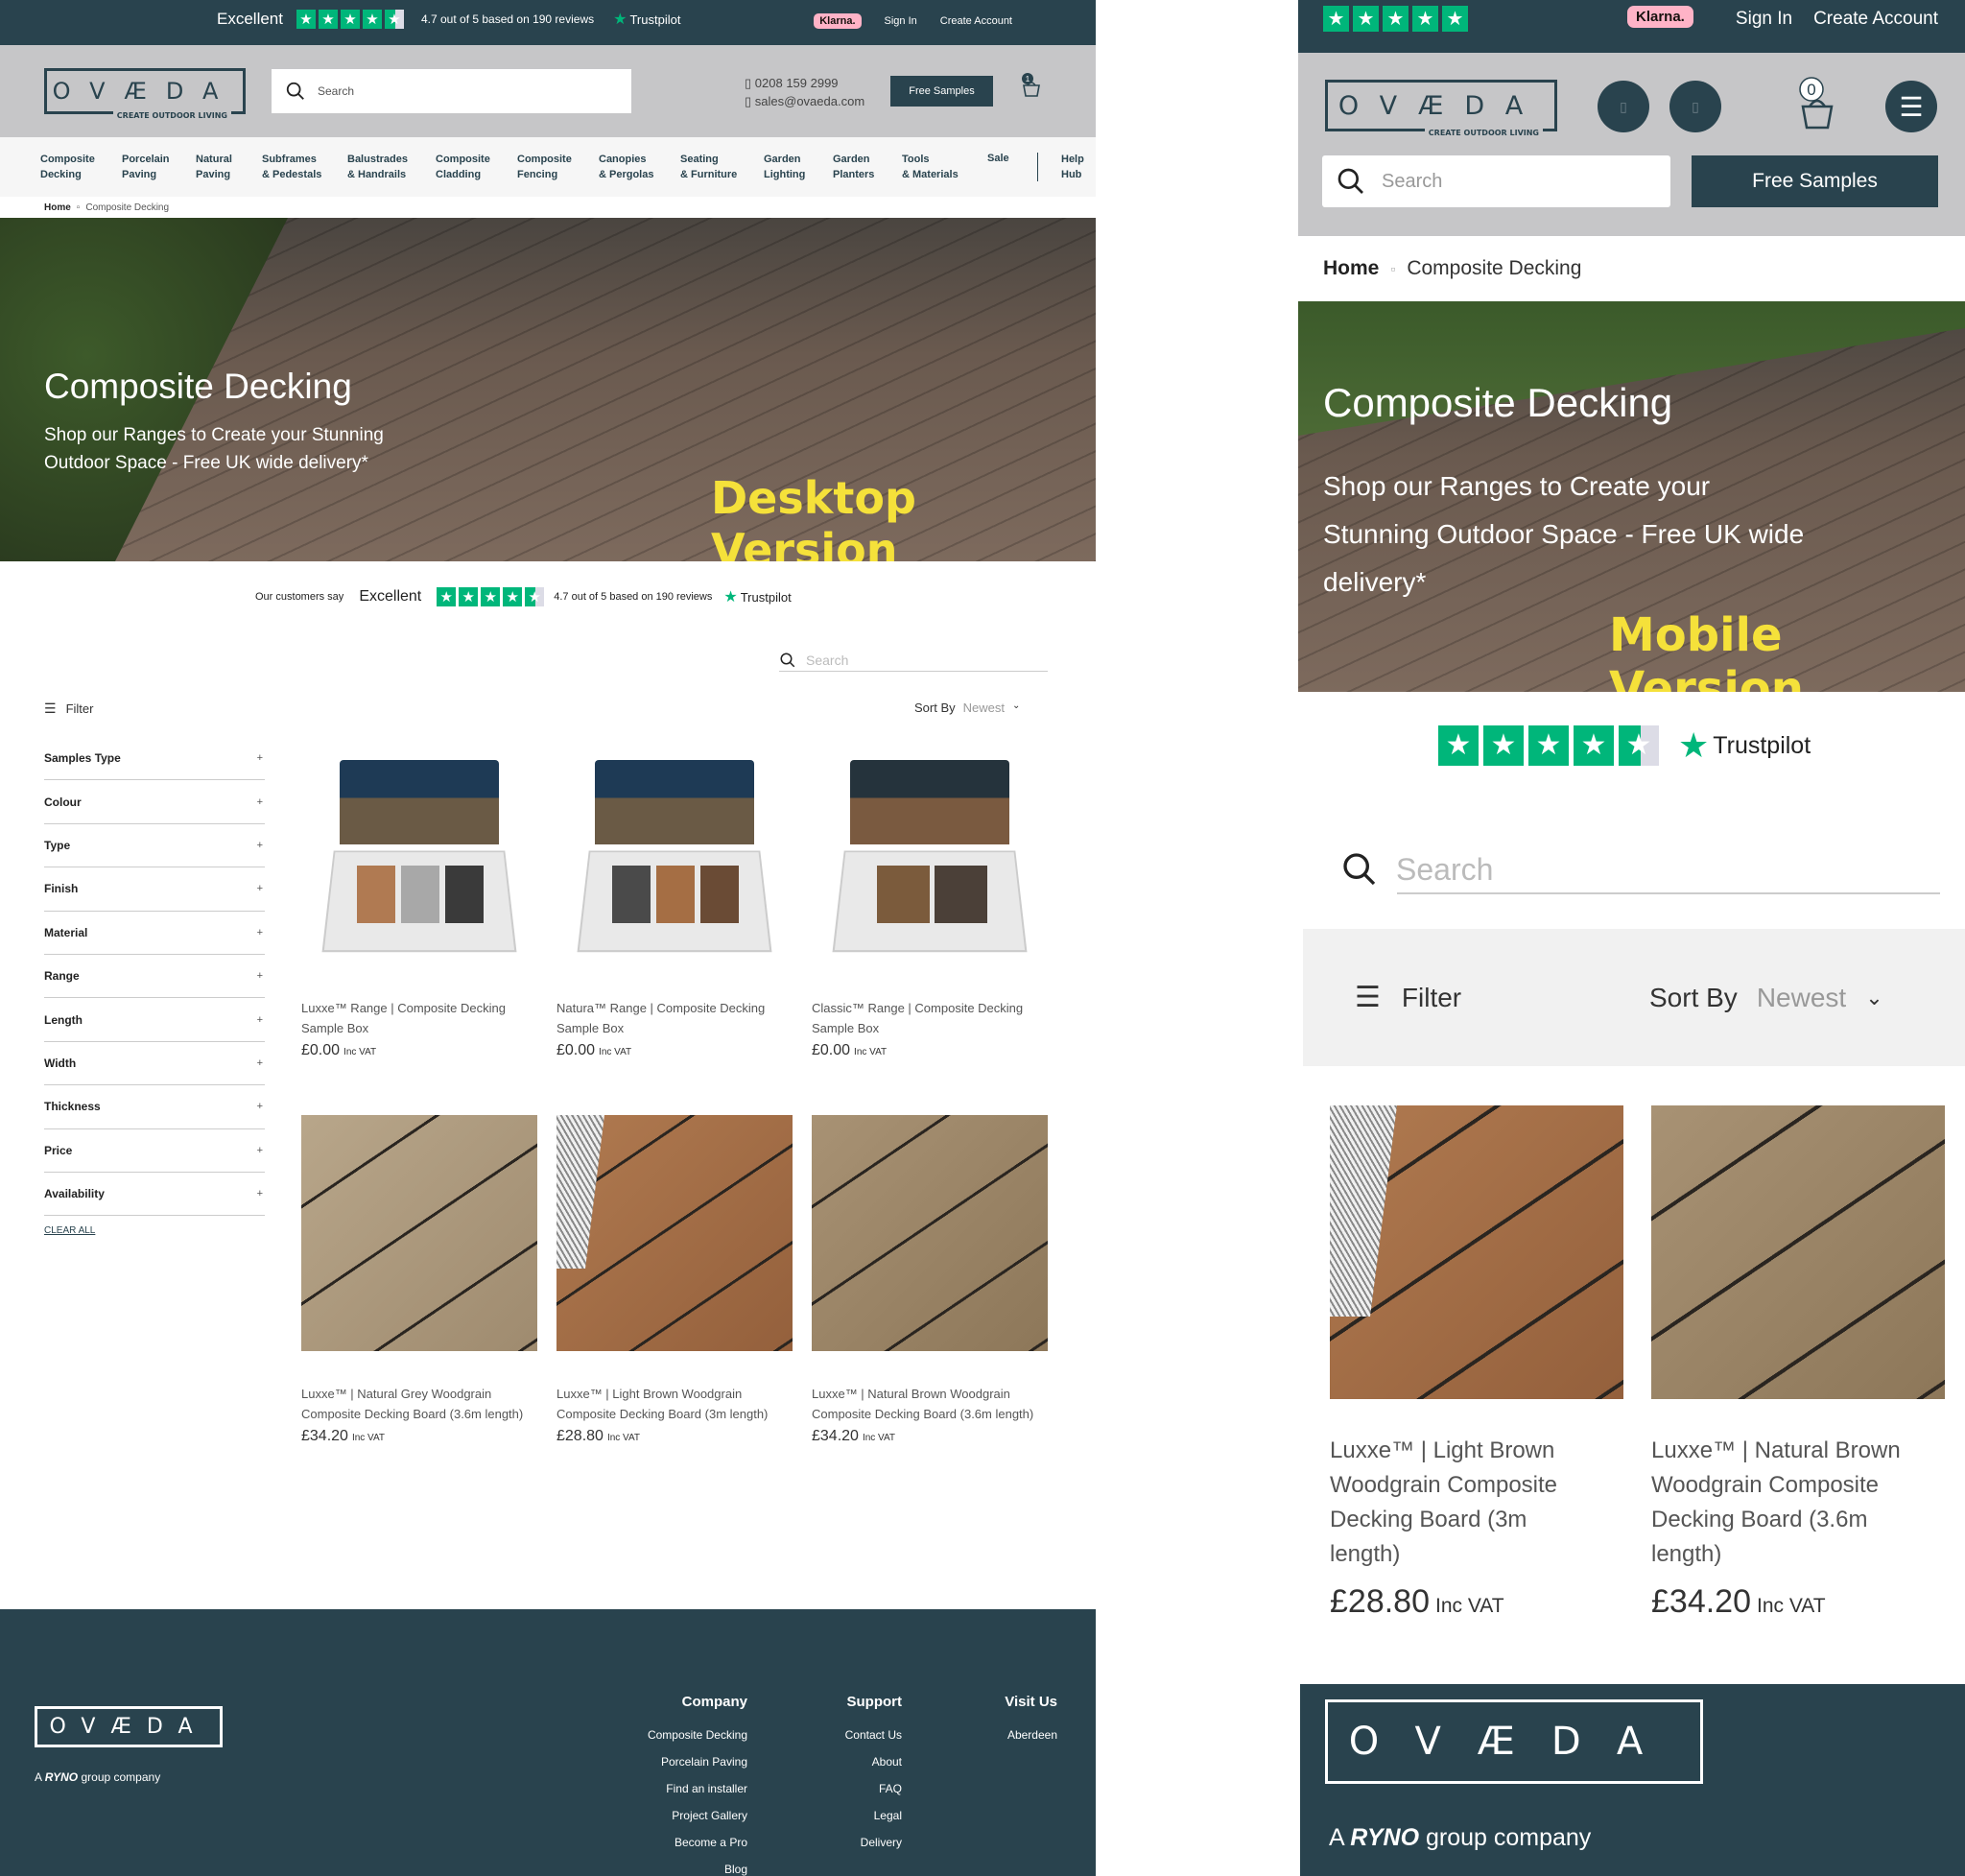 The width and height of the screenshot is (1965, 1876). I want to click on search-icon, so click(1359, 869).